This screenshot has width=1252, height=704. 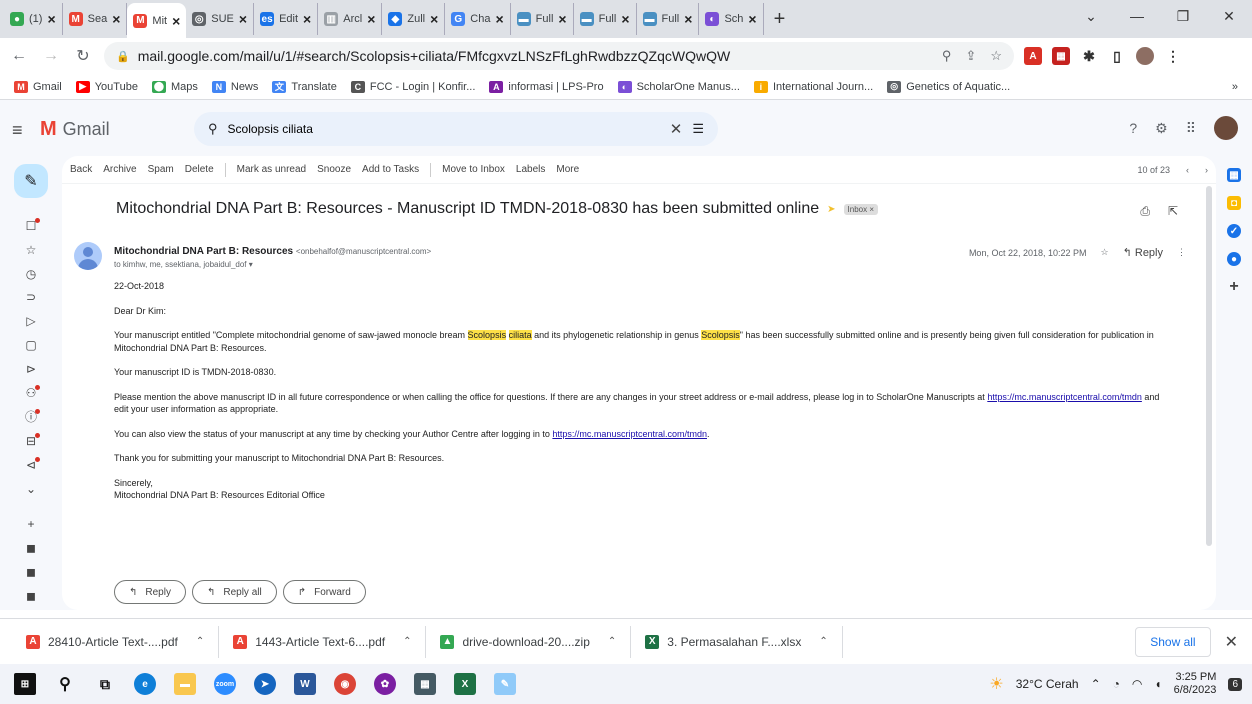 I want to click on bookmark-star-icon: ☆, so click(x=996, y=56).